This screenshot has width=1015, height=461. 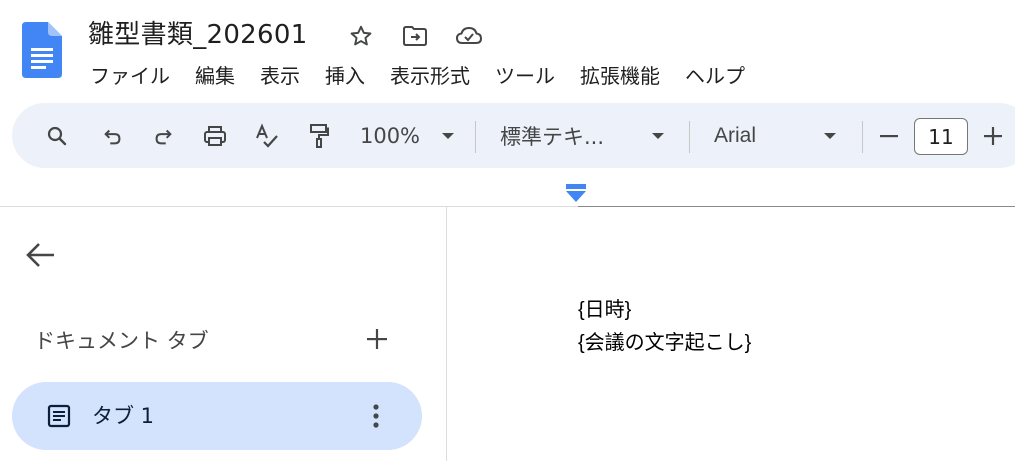 I want to click on zoom-value: 100%, so click(x=390, y=135).